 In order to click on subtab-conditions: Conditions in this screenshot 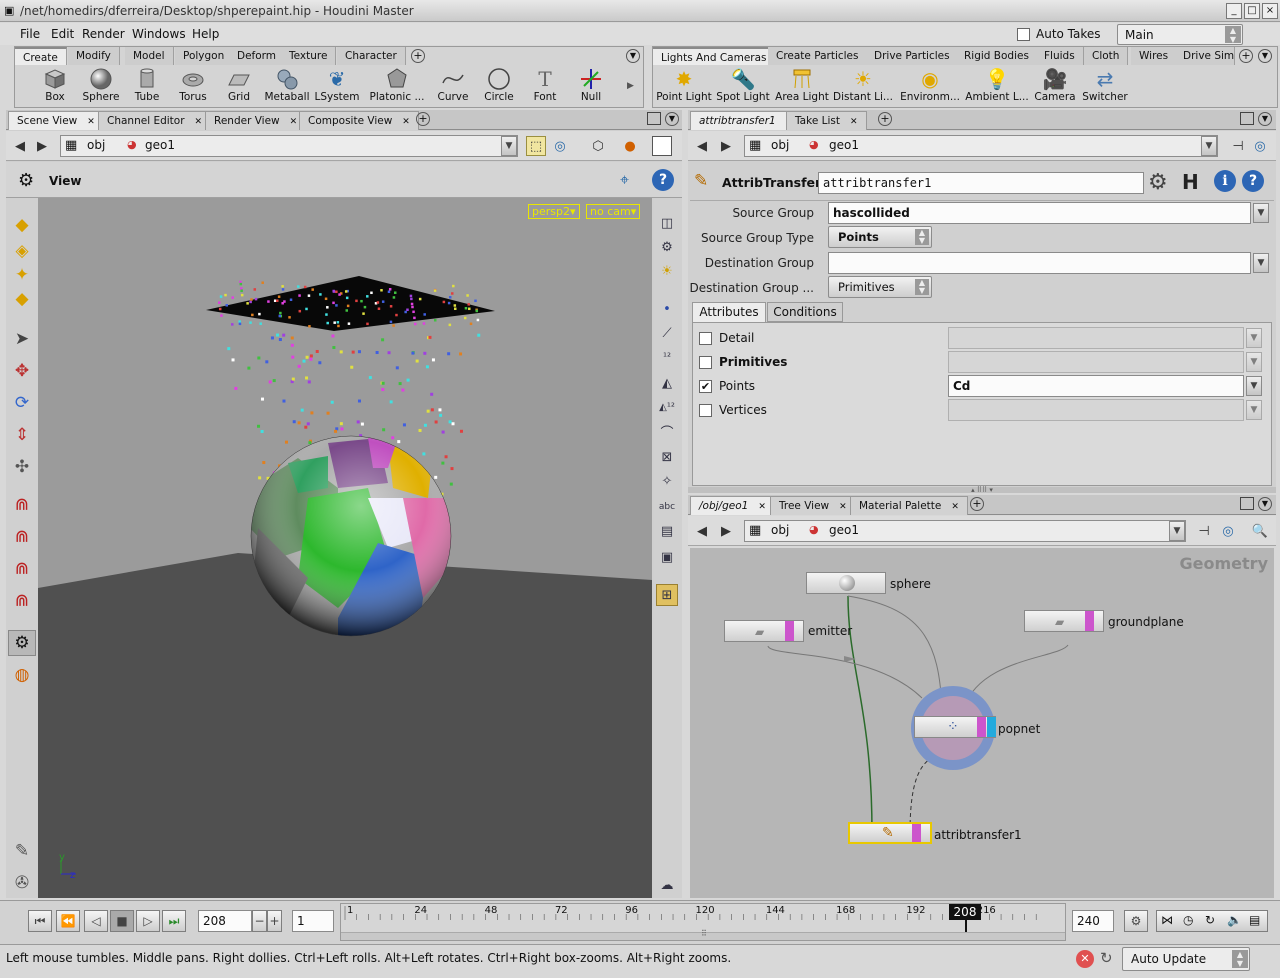, I will do `click(805, 312)`.